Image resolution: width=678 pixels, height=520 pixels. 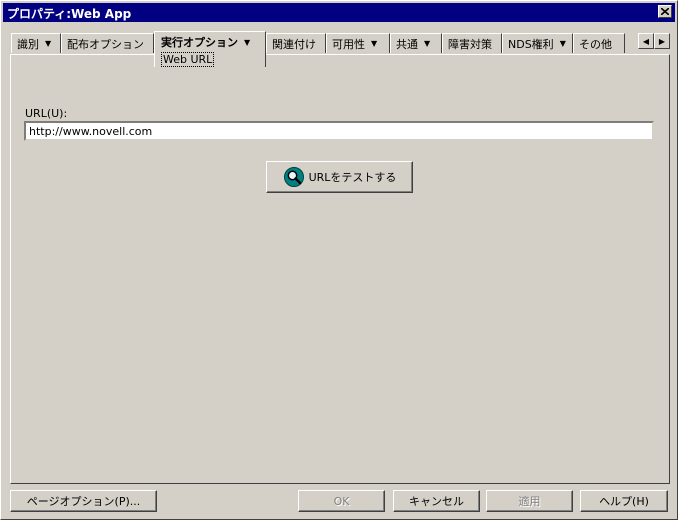 I want to click on tab-label: 共通, so click(x=407, y=44).